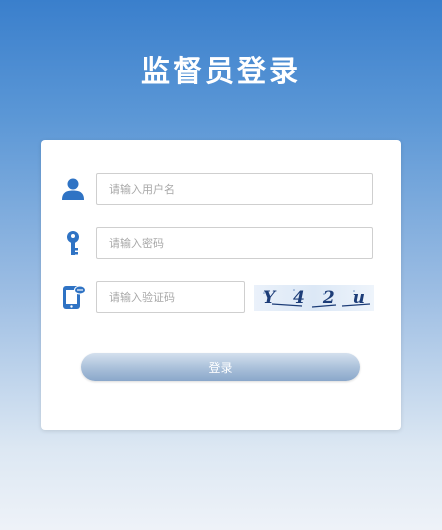 The width and height of the screenshot is (442, 530). I want to click on password-row, so click(221, 243).